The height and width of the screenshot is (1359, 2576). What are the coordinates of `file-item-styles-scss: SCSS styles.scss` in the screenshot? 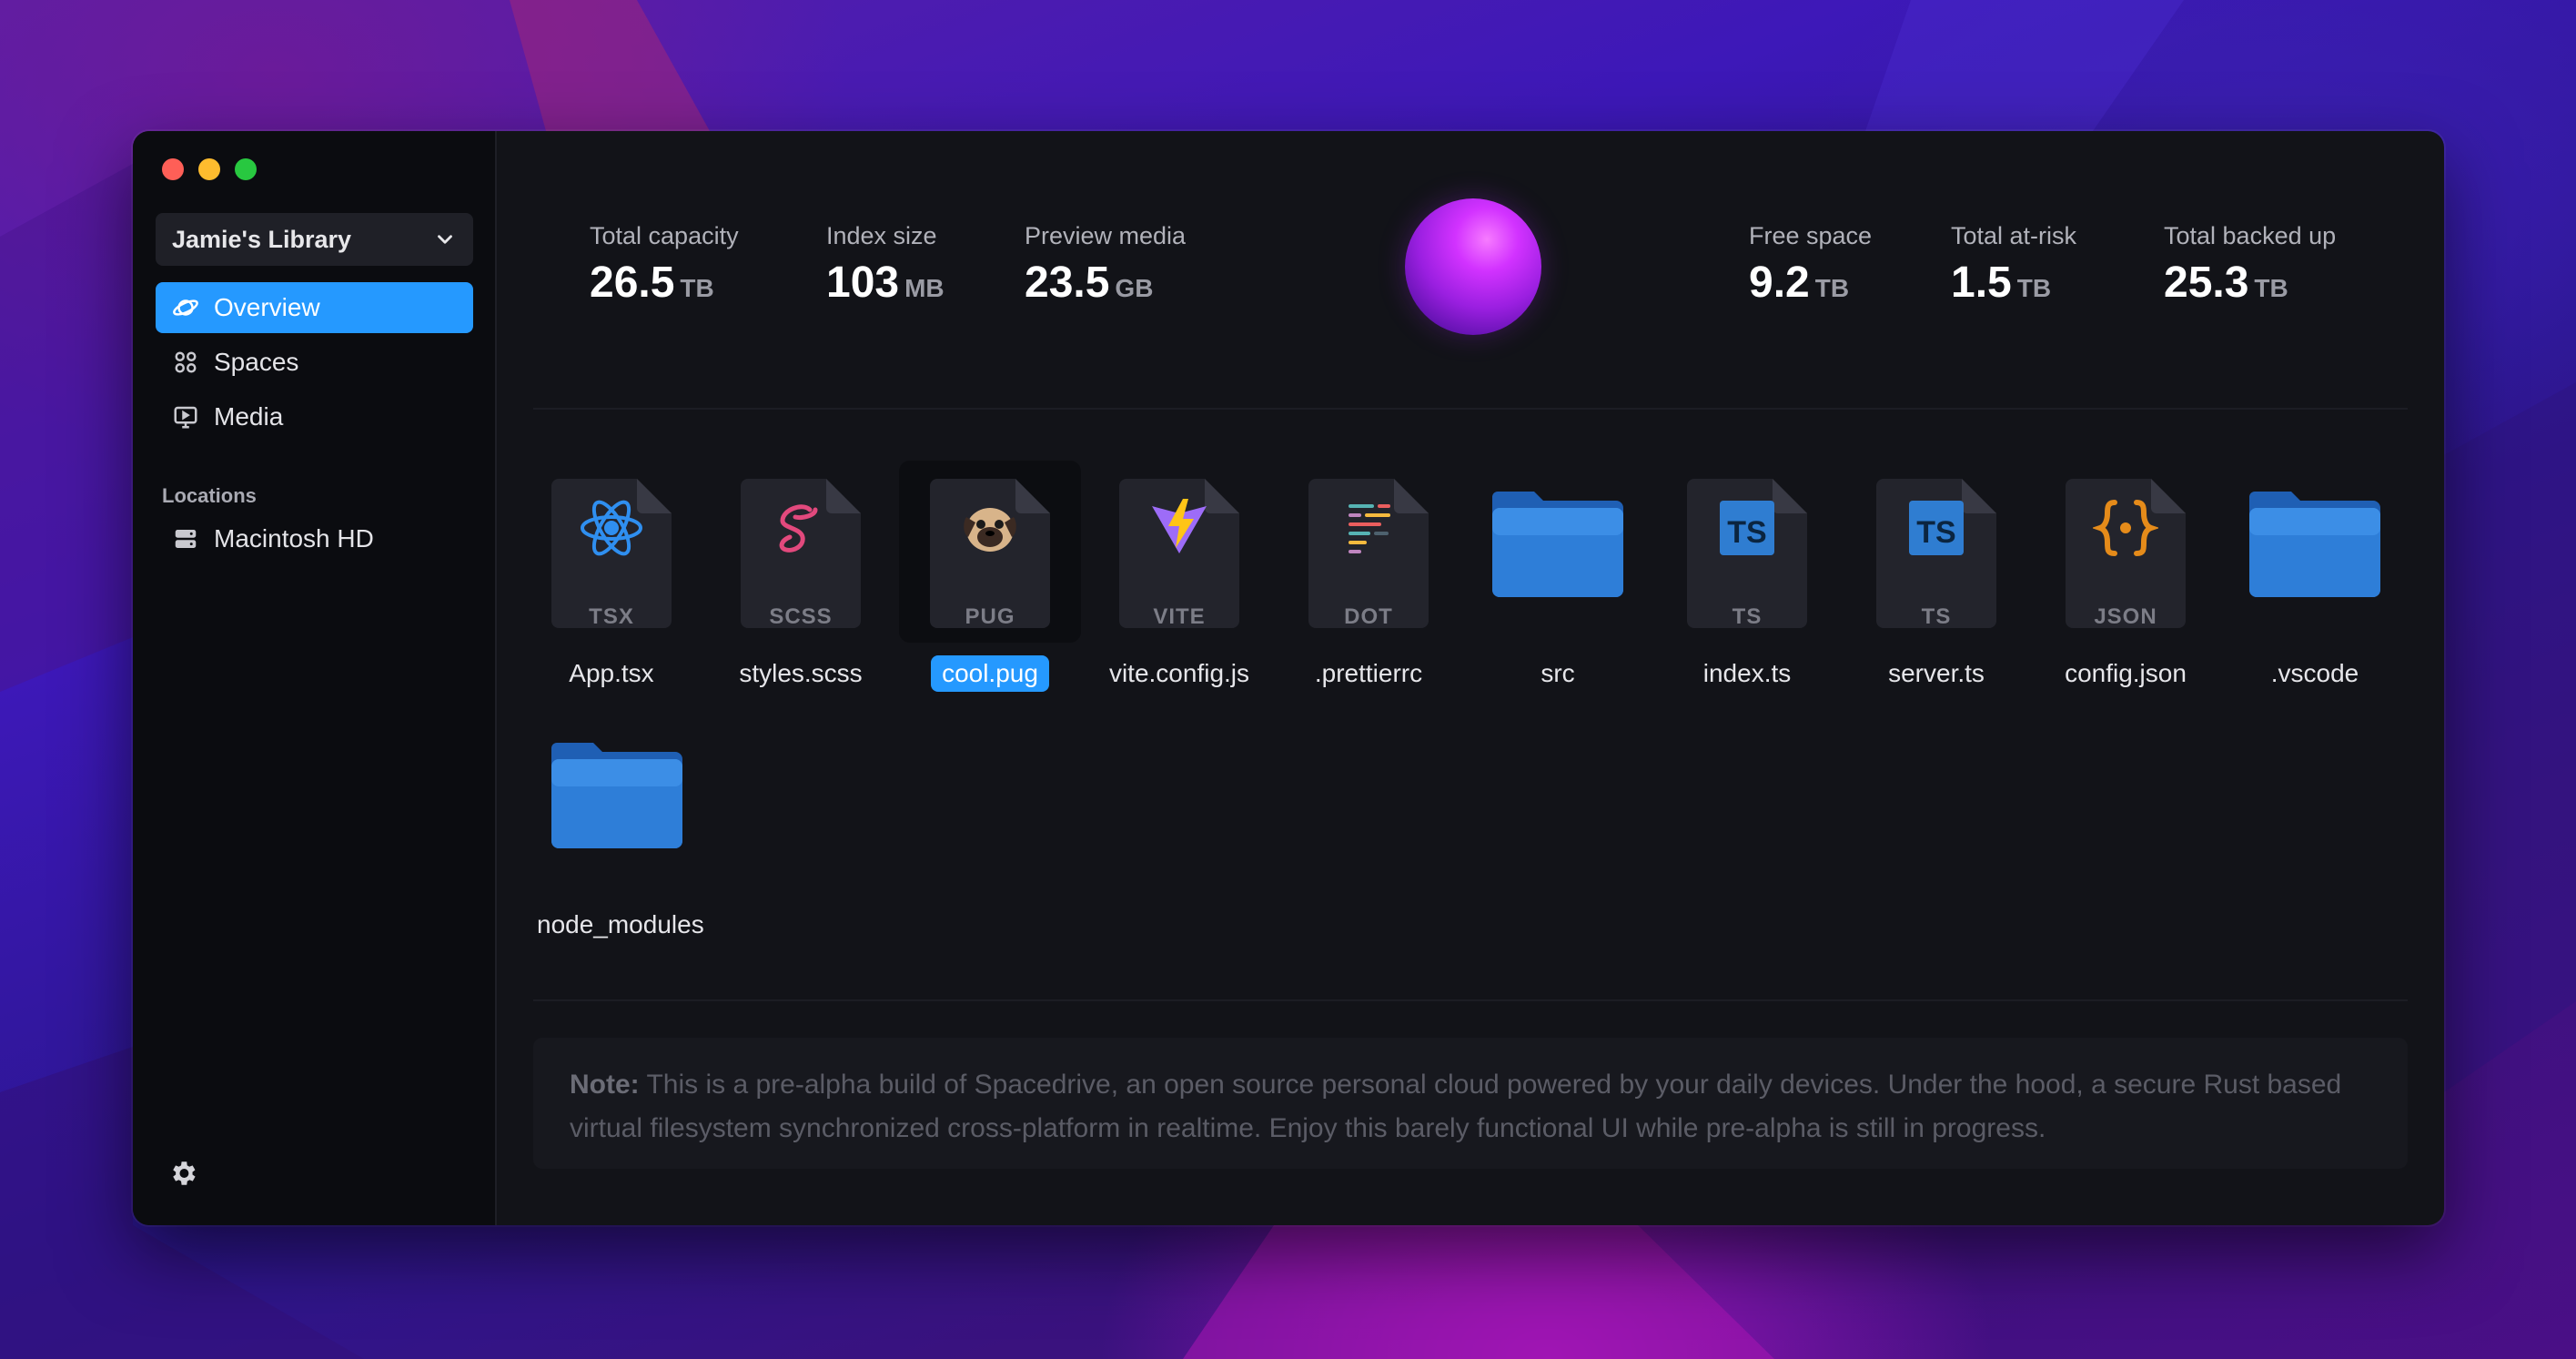 It's located at (801, 576).